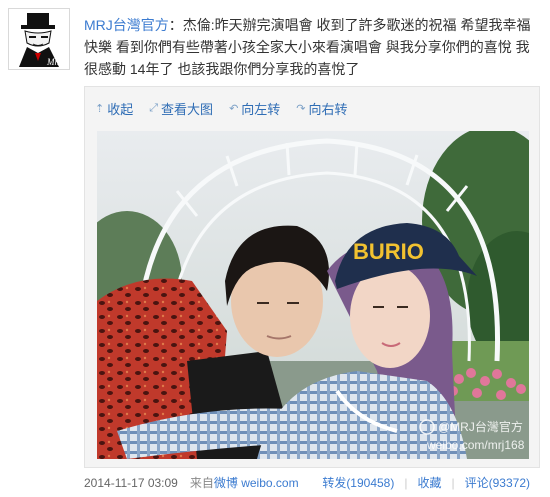 The width and height of the screenshot is (550, 497). I want to click on rotate-right-button: ↷ 向右转, so click(321, 108).